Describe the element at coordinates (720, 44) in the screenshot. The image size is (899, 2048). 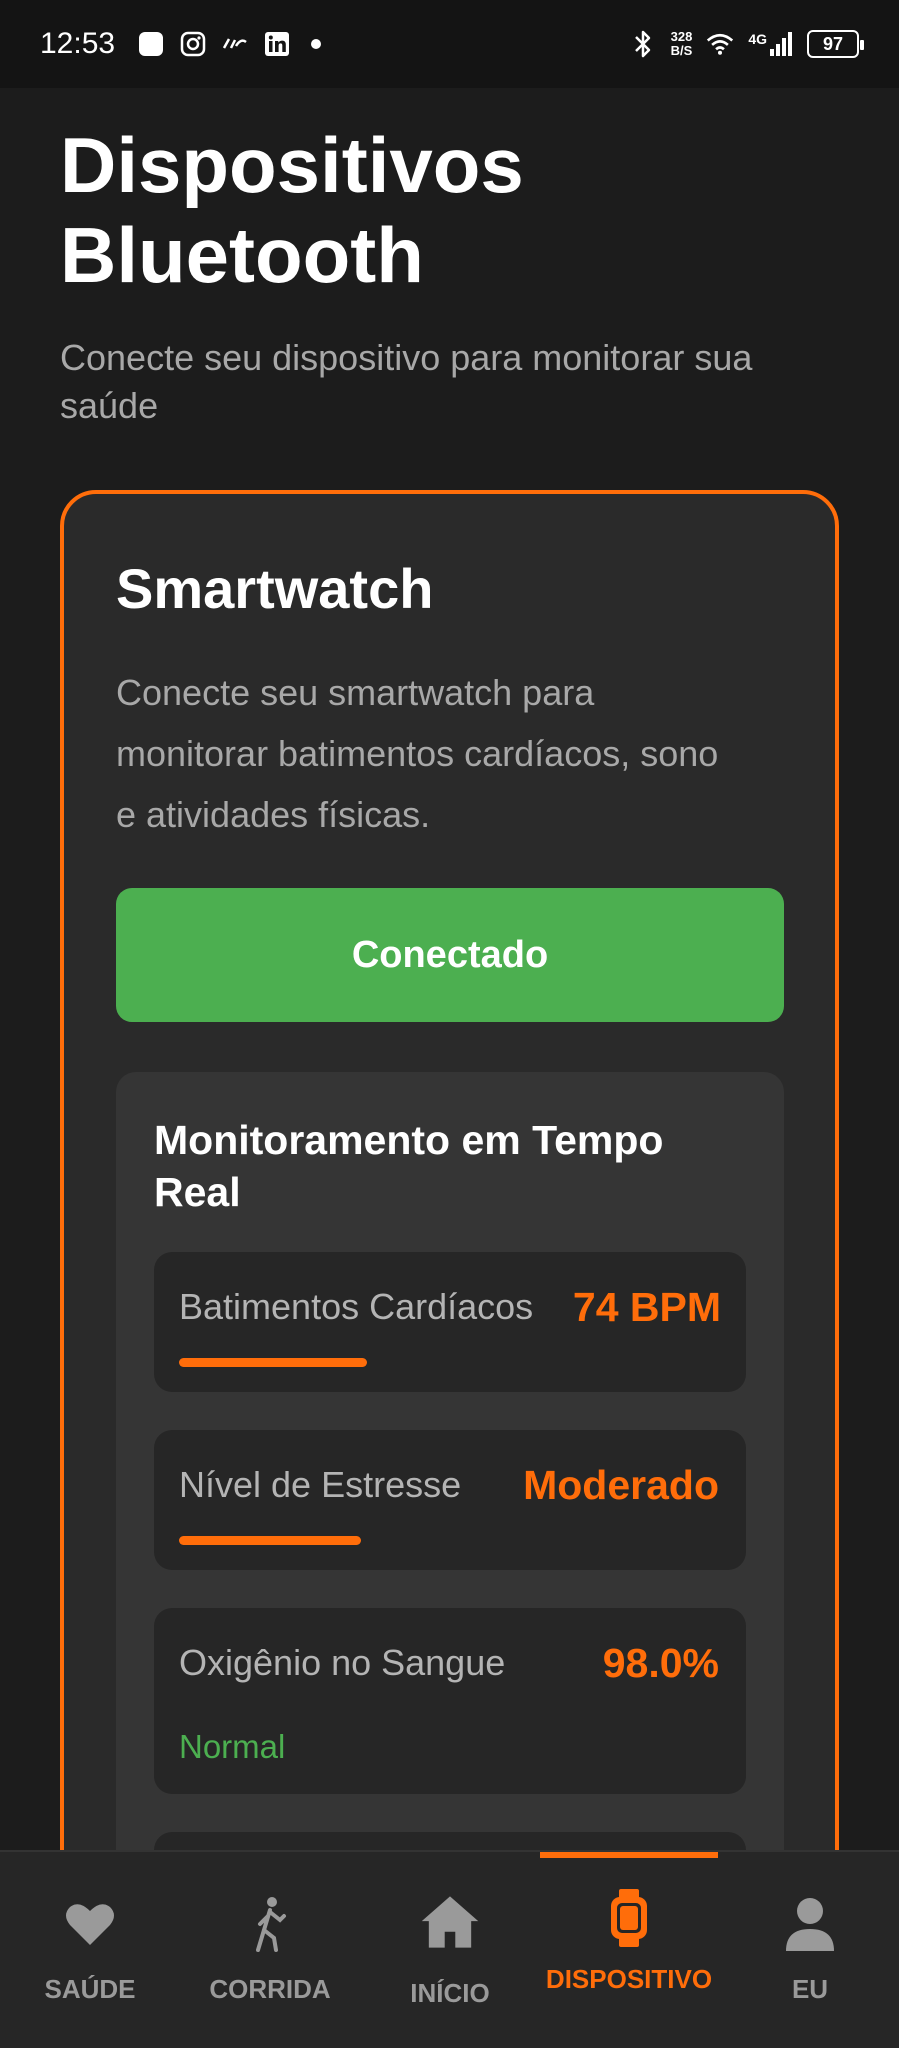
I see `wifi-icon` at that location.